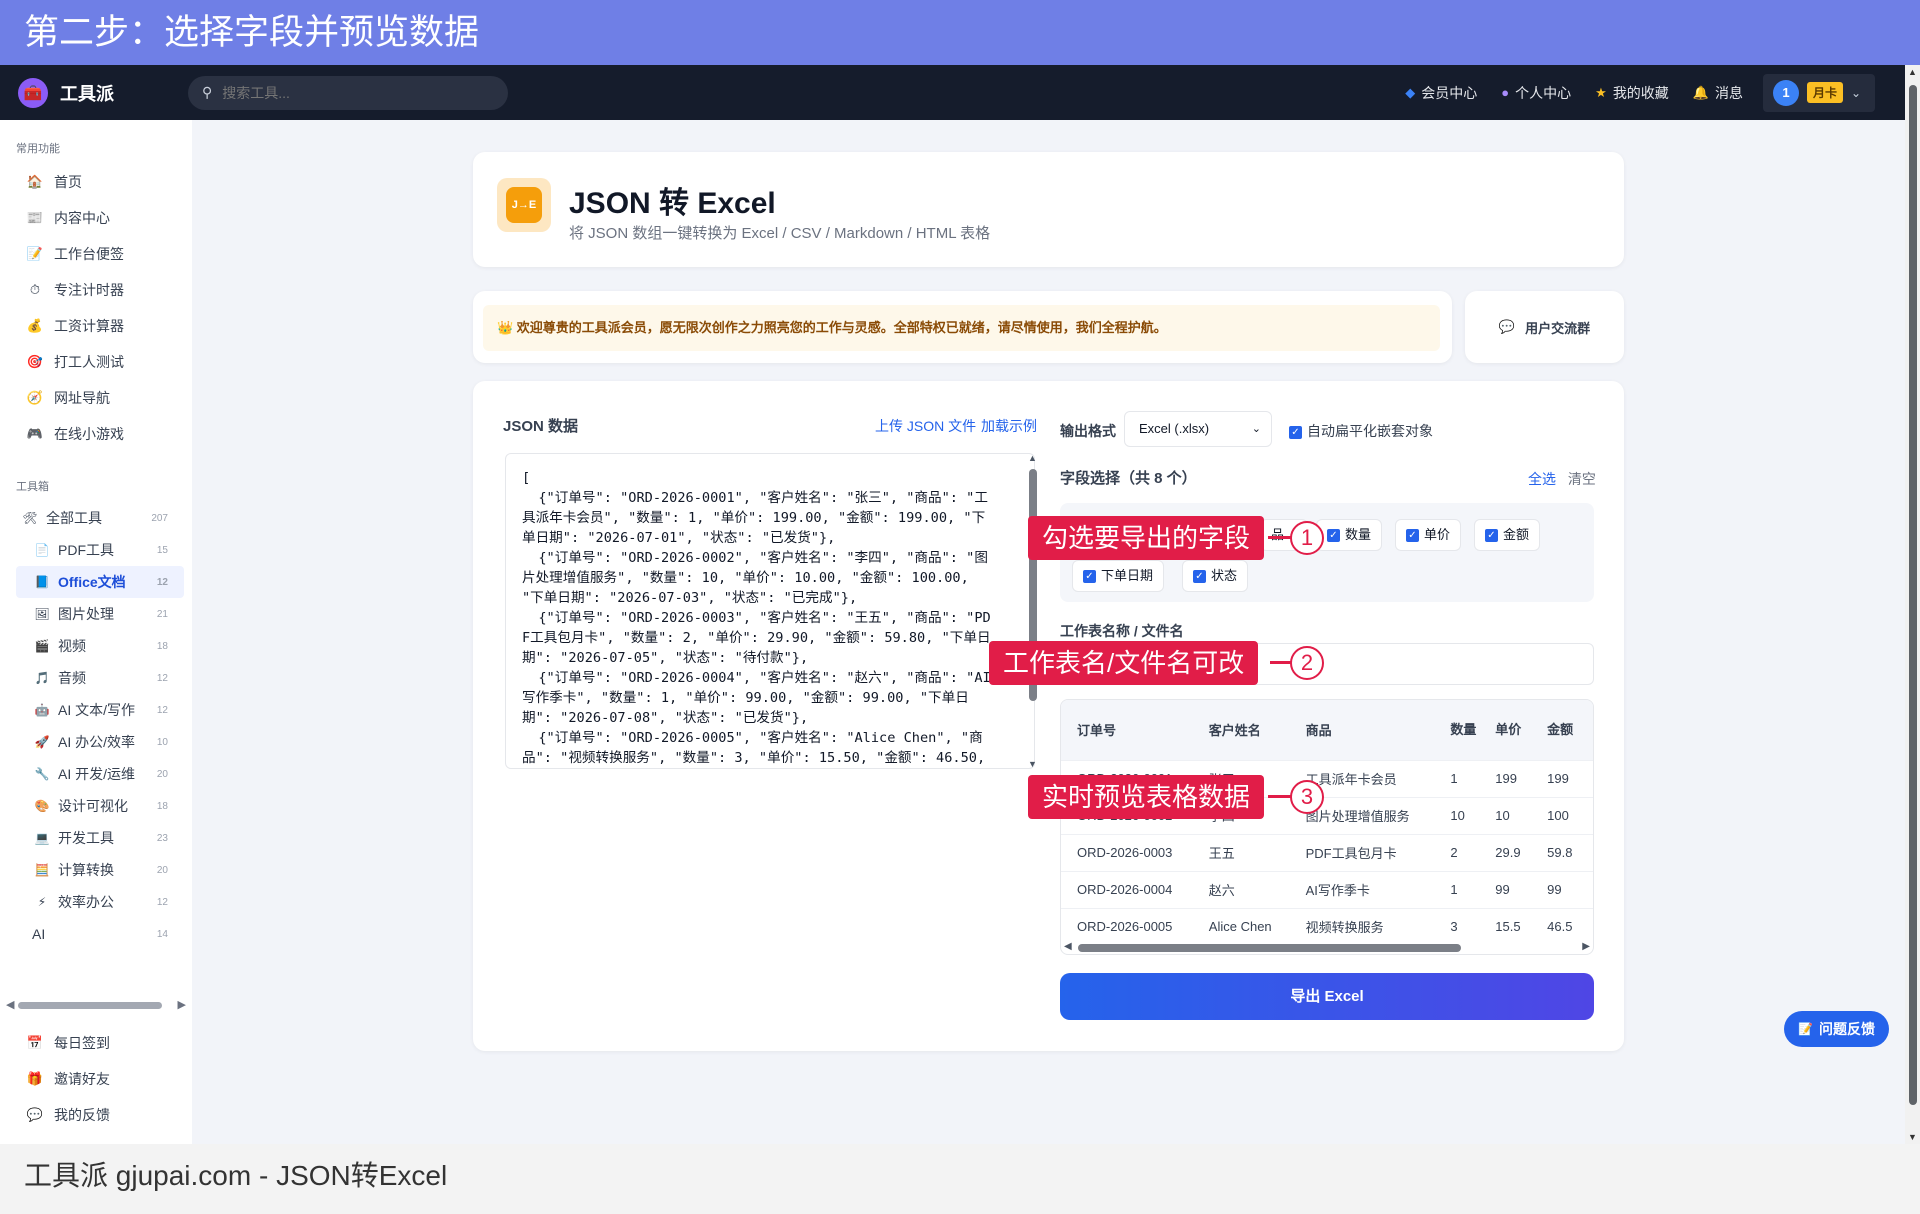 Image resolution: width=1920 pixels, height=1214 pixels. I want to click on sidebar-tool-ai-dev: 🔧 AI 开发/运维 20, so click(96, 774).